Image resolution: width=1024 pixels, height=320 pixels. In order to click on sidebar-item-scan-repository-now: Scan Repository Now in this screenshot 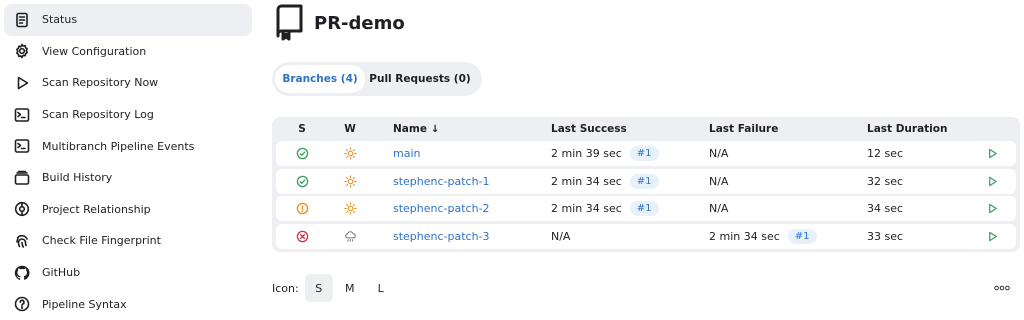, I will do `click(128, 83)`.